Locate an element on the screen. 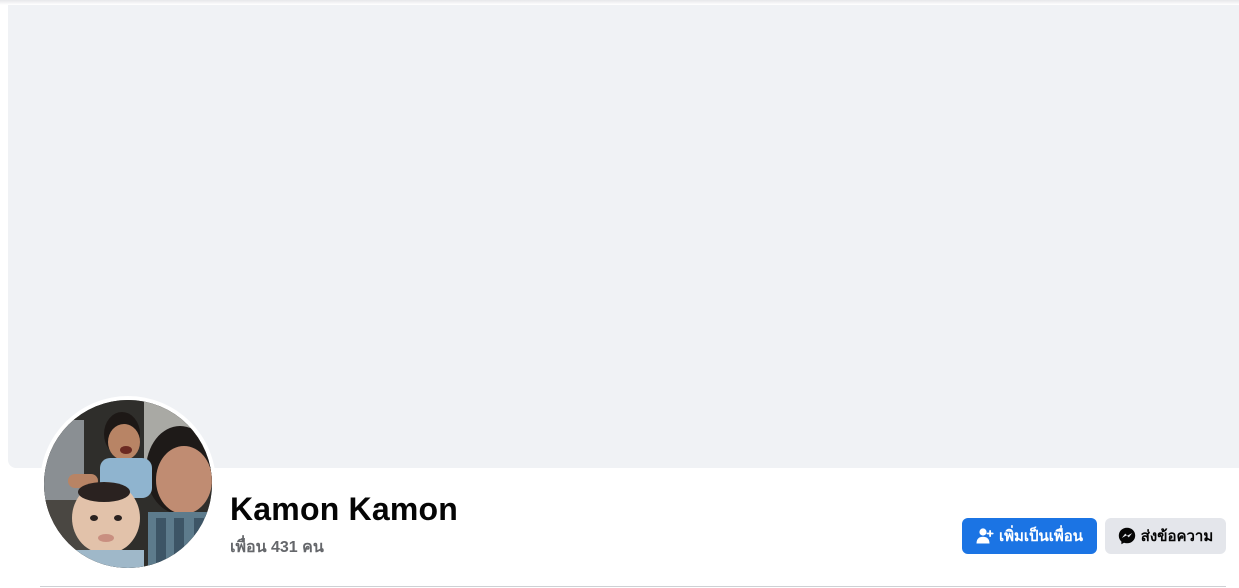  messenger-icon is located at coordinates (1127, 536).